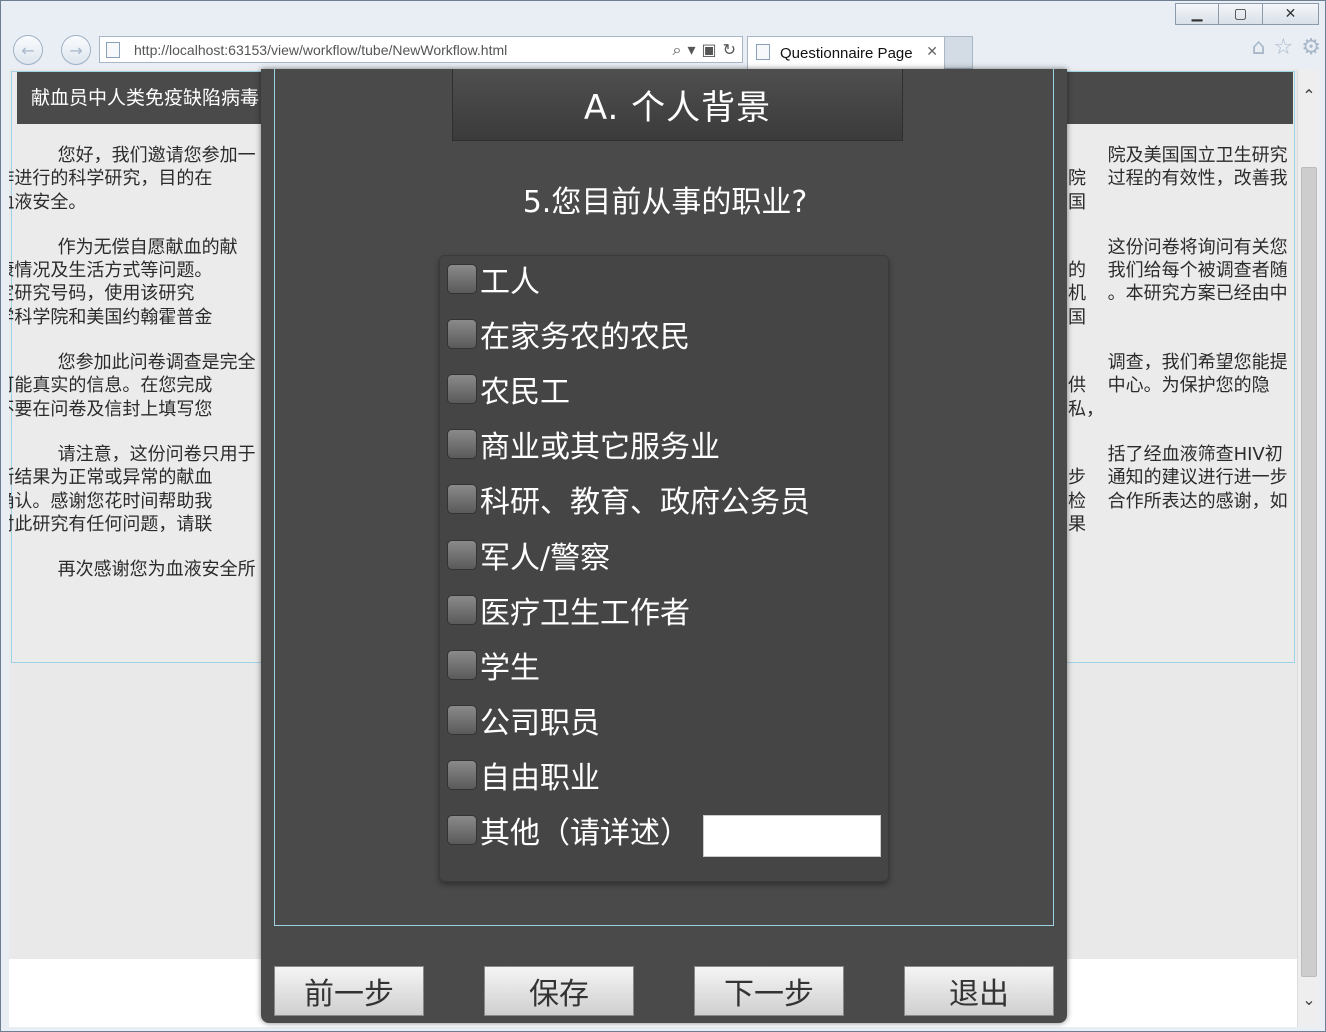 Image resolution: width=1326 pixels, height=1032 pixels. What do you see at coordinates (1291, 14) in the screenshot?
I see `close-window-icon: ✕` at bounding box center [1291, 14].